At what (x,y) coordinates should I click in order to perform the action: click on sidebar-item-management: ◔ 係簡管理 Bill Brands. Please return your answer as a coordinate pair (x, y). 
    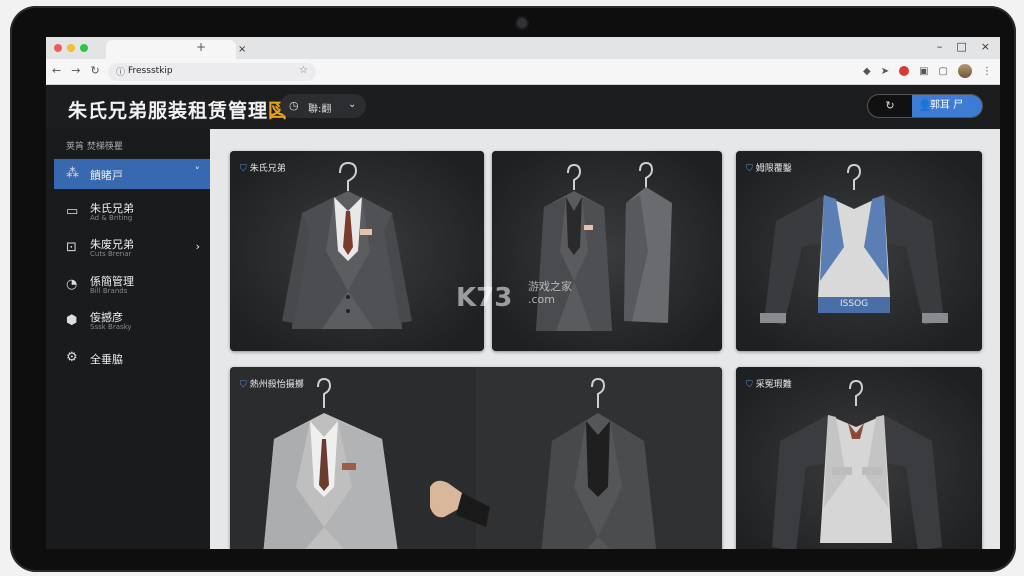
    Looking at the image, I should click on (132, 285).